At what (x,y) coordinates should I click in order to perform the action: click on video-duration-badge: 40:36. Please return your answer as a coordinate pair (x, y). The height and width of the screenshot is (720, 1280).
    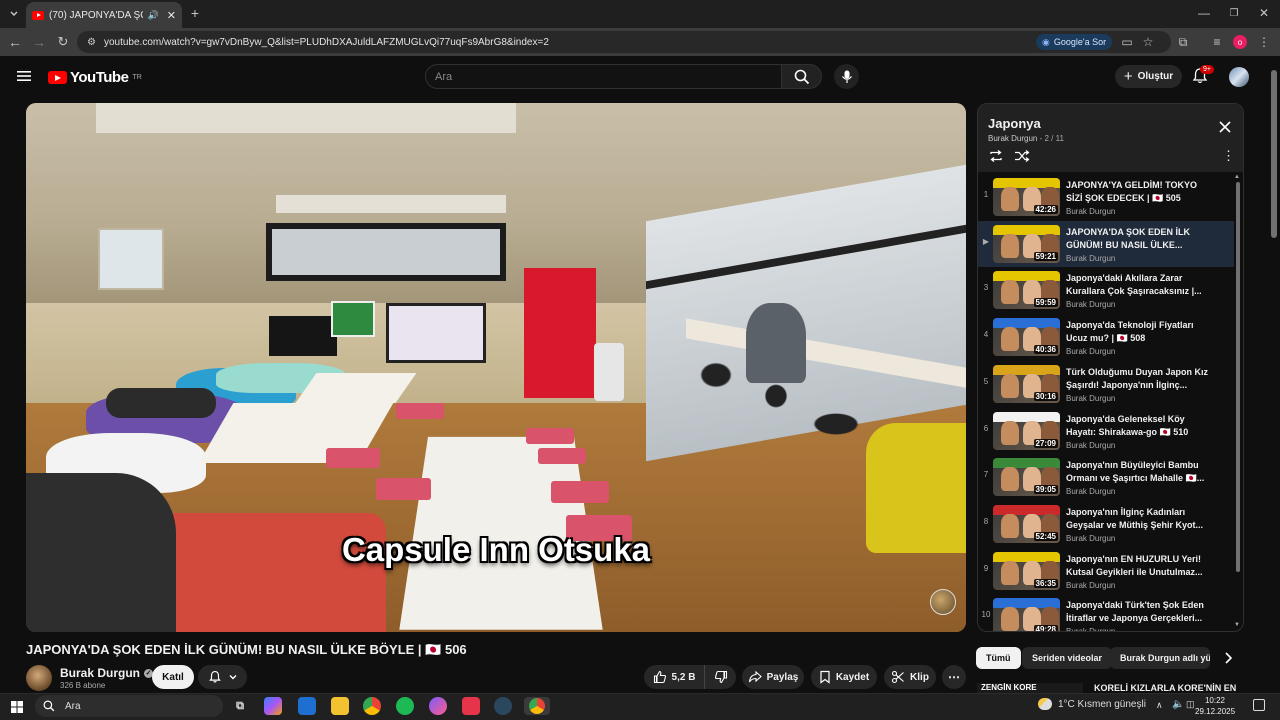
    Looking at the image, I should click on (1045, 350).